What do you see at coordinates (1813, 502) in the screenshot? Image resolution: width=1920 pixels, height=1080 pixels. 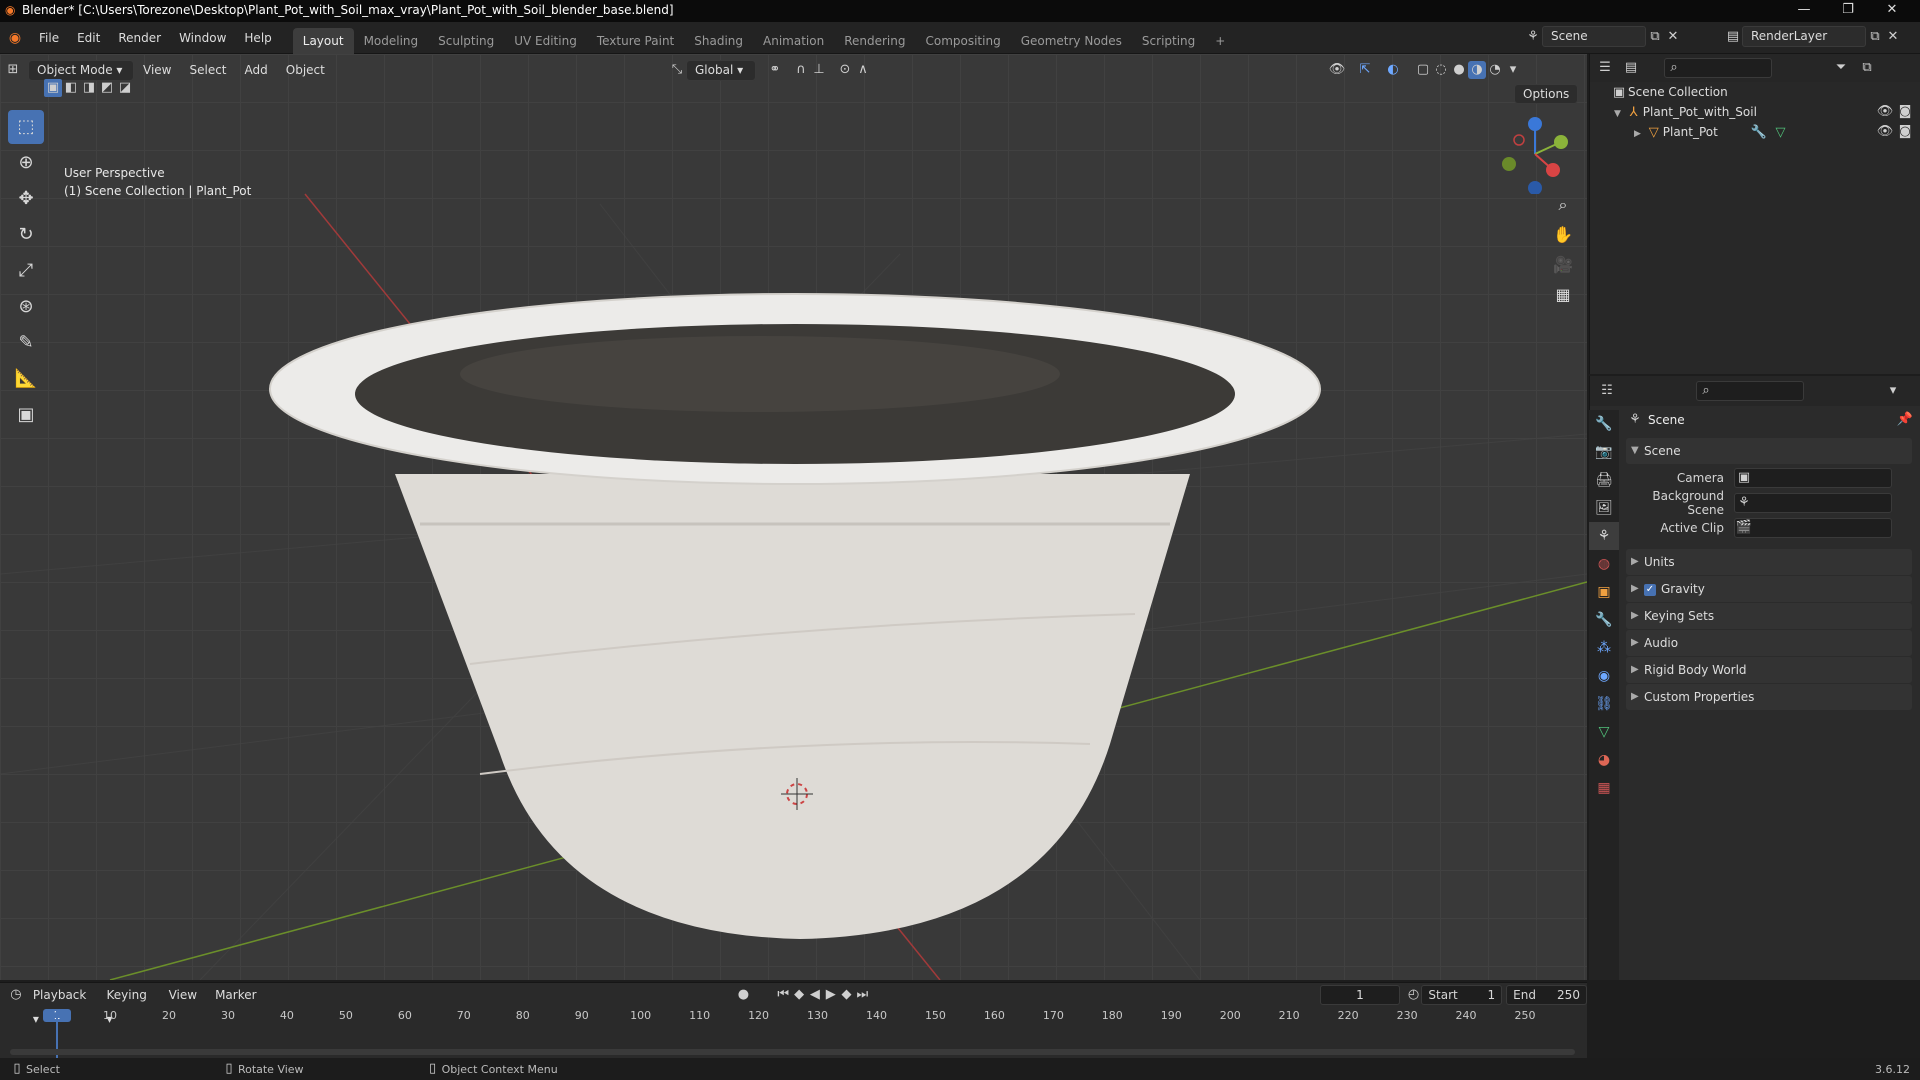 I see `background-scene-field: ⚘` at bounding box center [1813, 502].